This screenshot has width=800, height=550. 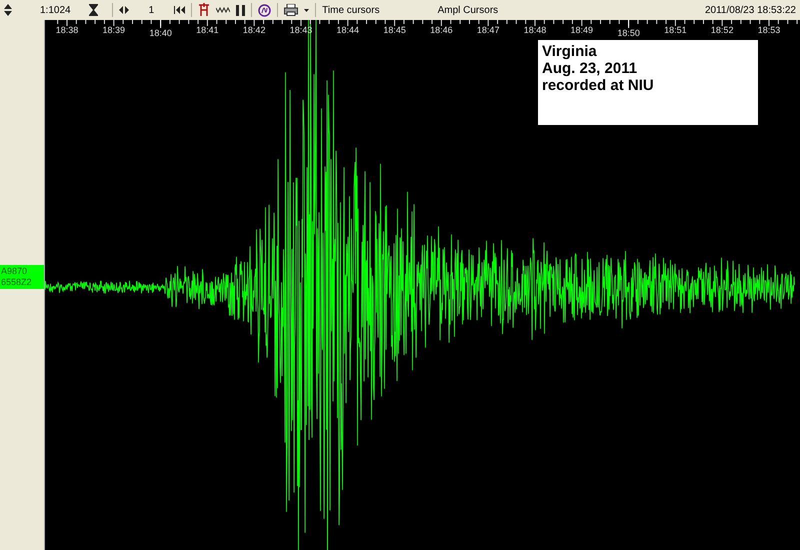 What do you see at coordinates (468, 10) in the screenshot?
I see `ampl-cursors-label: Ampl Cursors` at bounding box center [468, 10].